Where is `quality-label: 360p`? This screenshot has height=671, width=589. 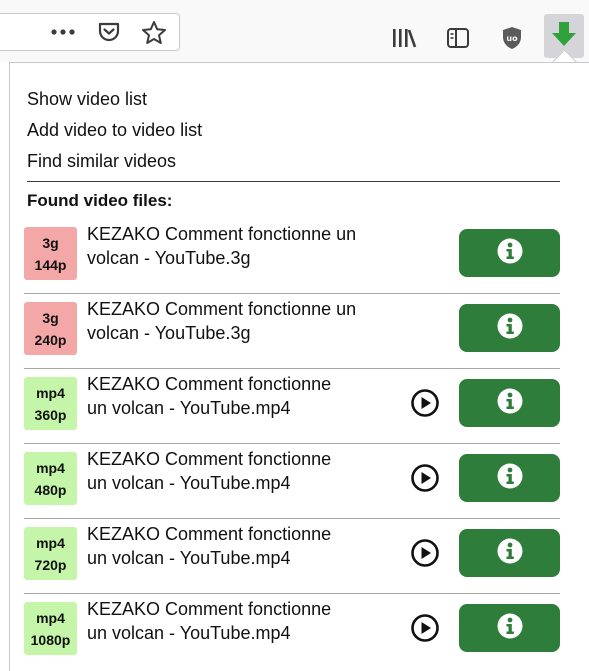
quality-label: 360p is located at coordinates (50, 414).